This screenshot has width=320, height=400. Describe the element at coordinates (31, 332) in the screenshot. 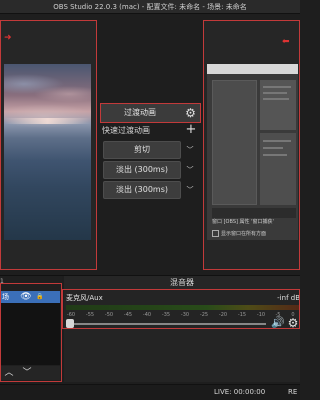

I see `scenes-highlight` at that location.